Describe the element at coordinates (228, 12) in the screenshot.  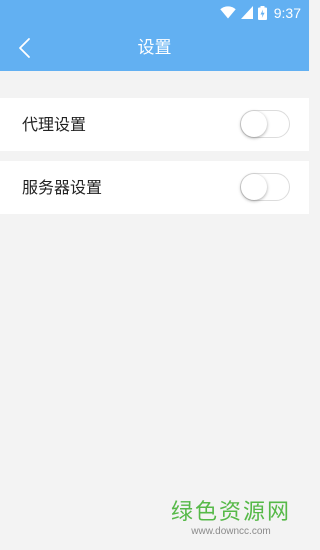
I see `wifi-icon` at that location.